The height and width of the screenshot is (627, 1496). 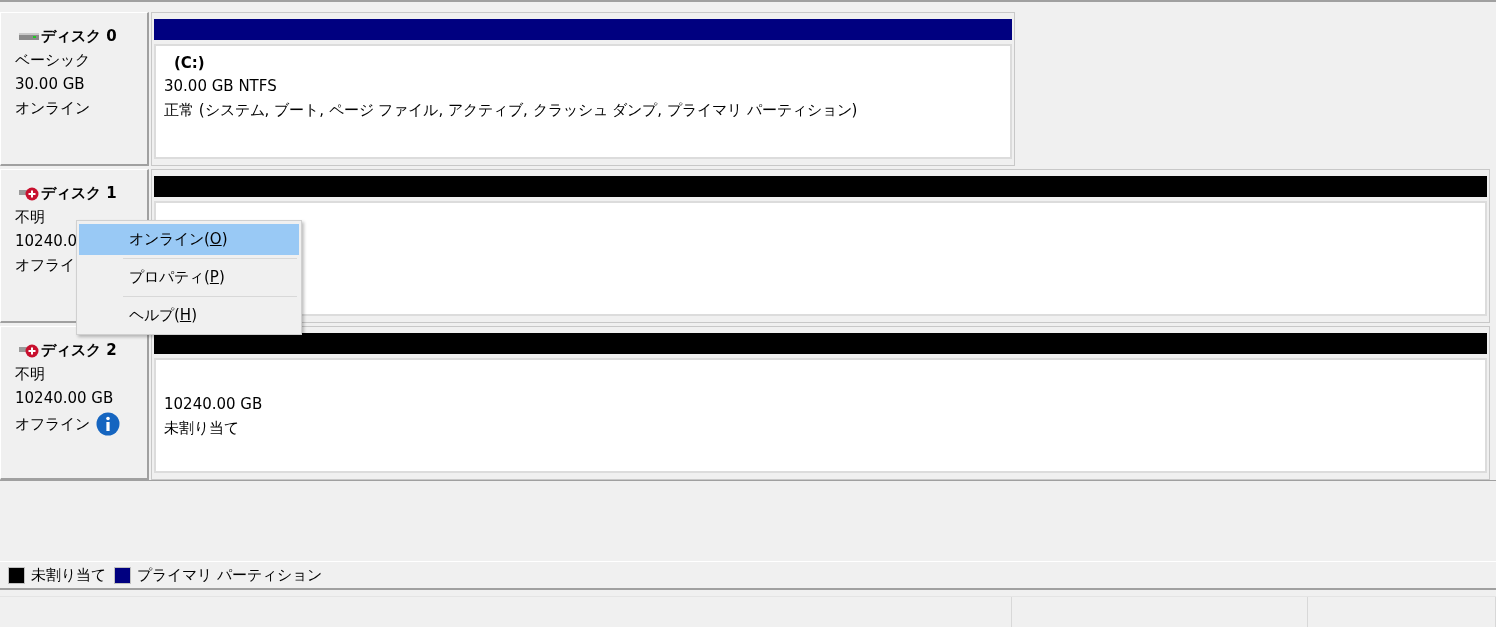 I want to click on disk-size: 10240.0, so click(x=46, y=241).